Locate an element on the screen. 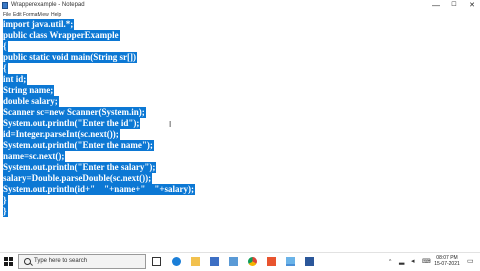 The image size is (480, 271). notepad-app-icon is located at coordinates (5, 5).